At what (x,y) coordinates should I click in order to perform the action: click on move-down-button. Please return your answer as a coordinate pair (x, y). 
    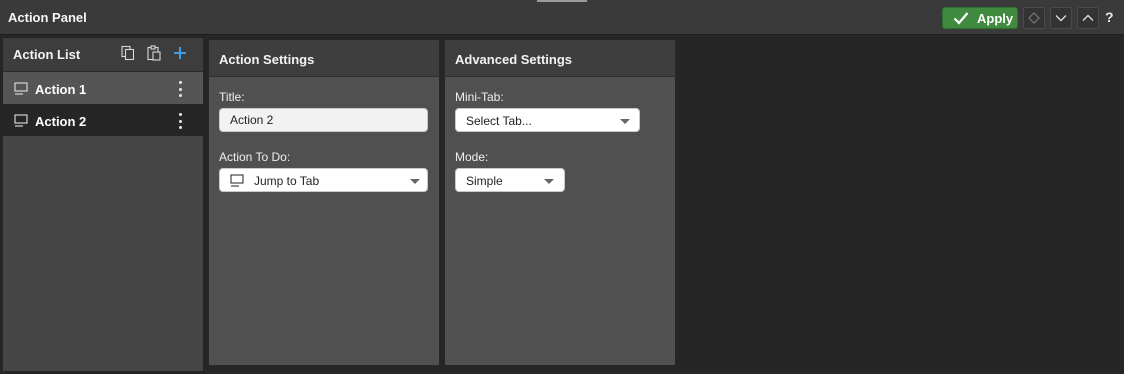
    Looking at the image, I should click on (1061, 18).